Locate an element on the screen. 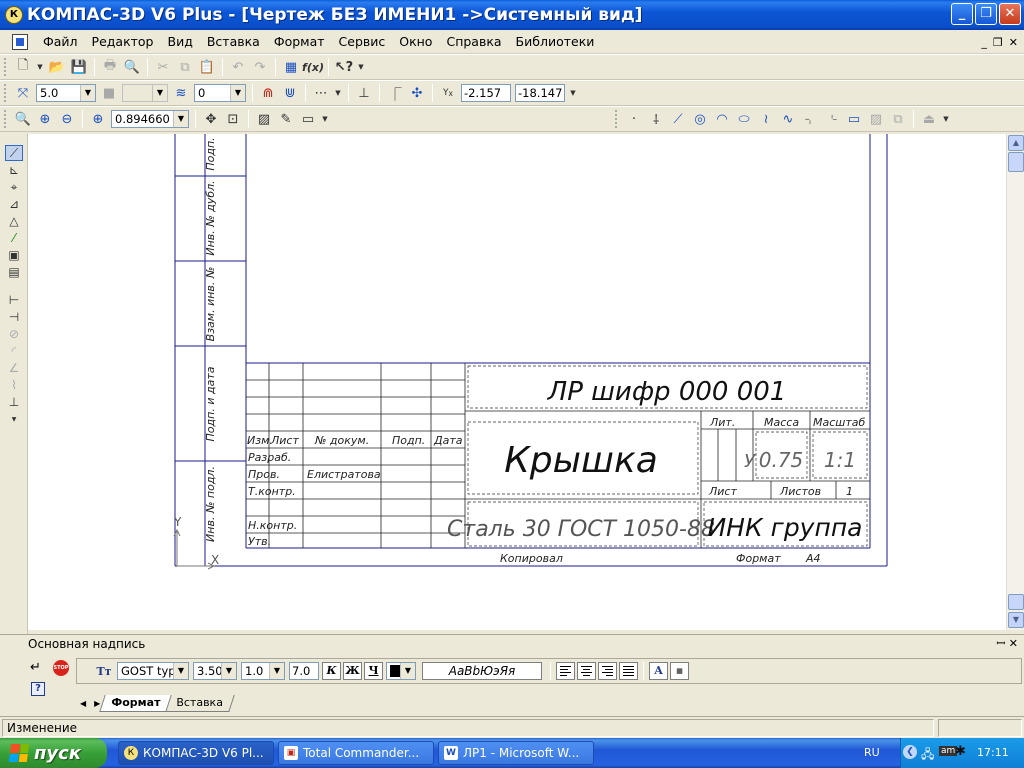 This screenshot has height=768, width=1024. polyline-icon: ≀ is located at coordinates (766, 119).